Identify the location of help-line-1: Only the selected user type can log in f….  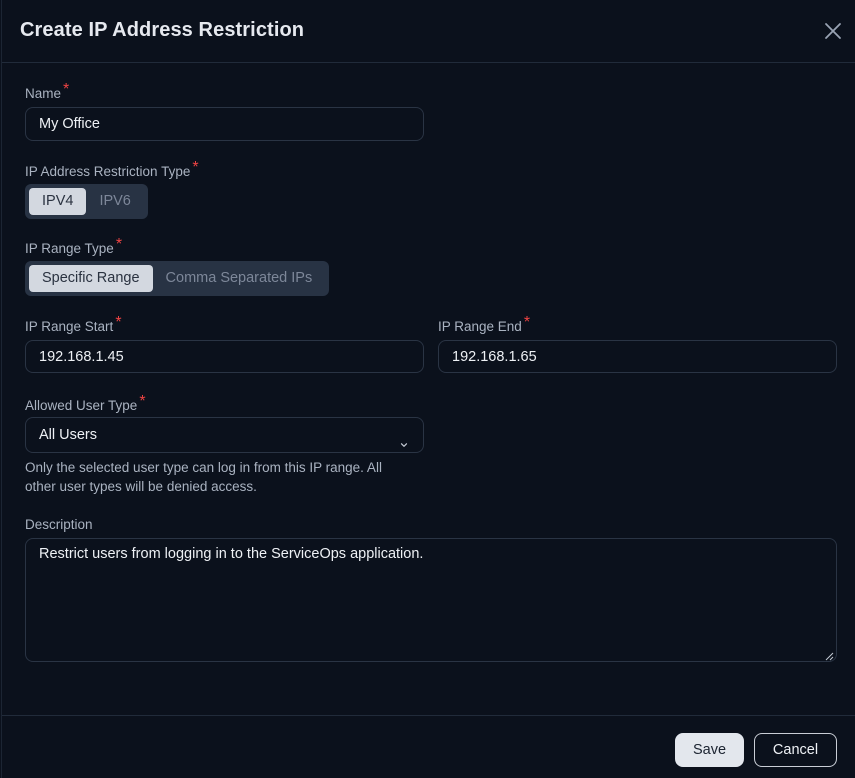
(203, 467).